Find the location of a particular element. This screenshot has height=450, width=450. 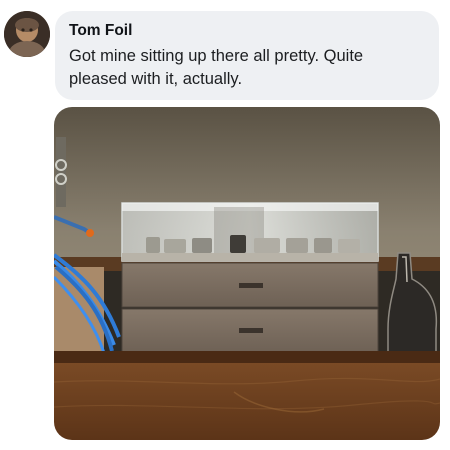

avatar-image is located at coordinates (27, 34).